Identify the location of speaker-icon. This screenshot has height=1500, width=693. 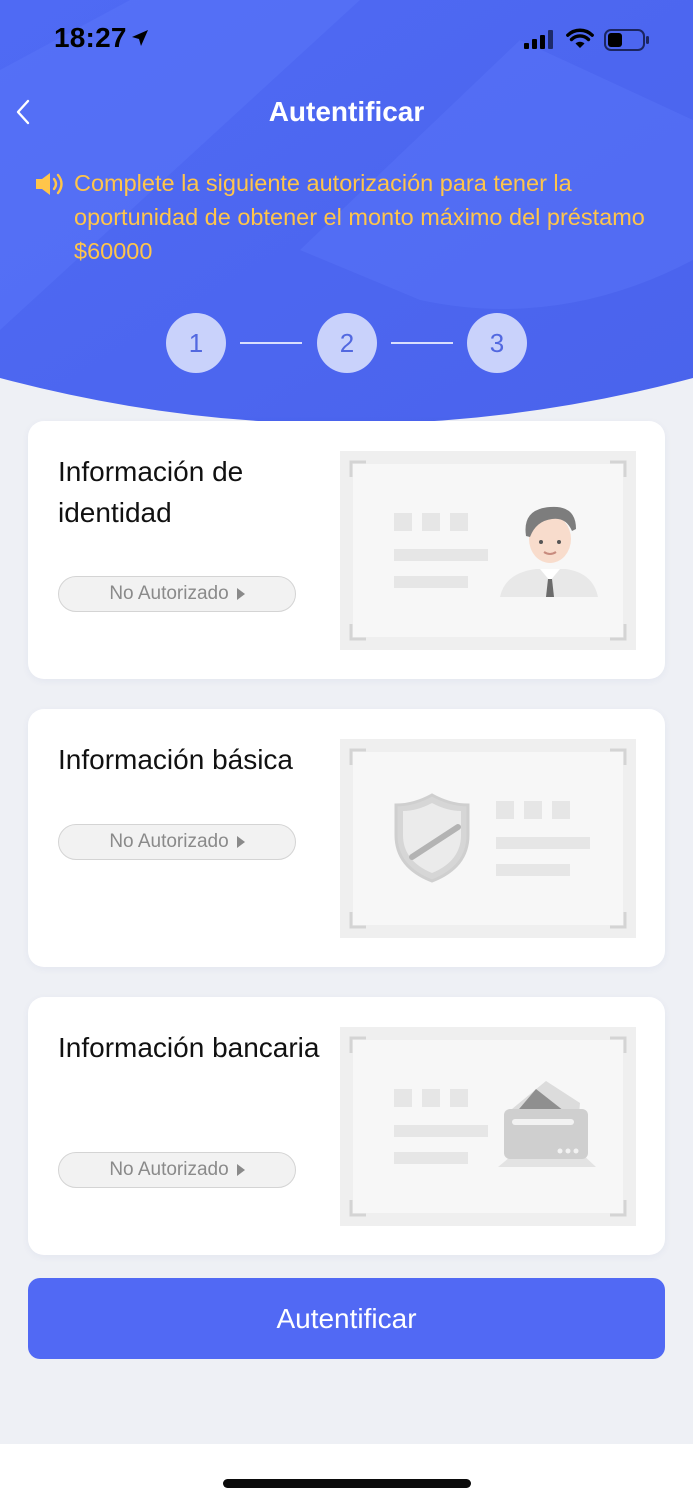
(49, 184).